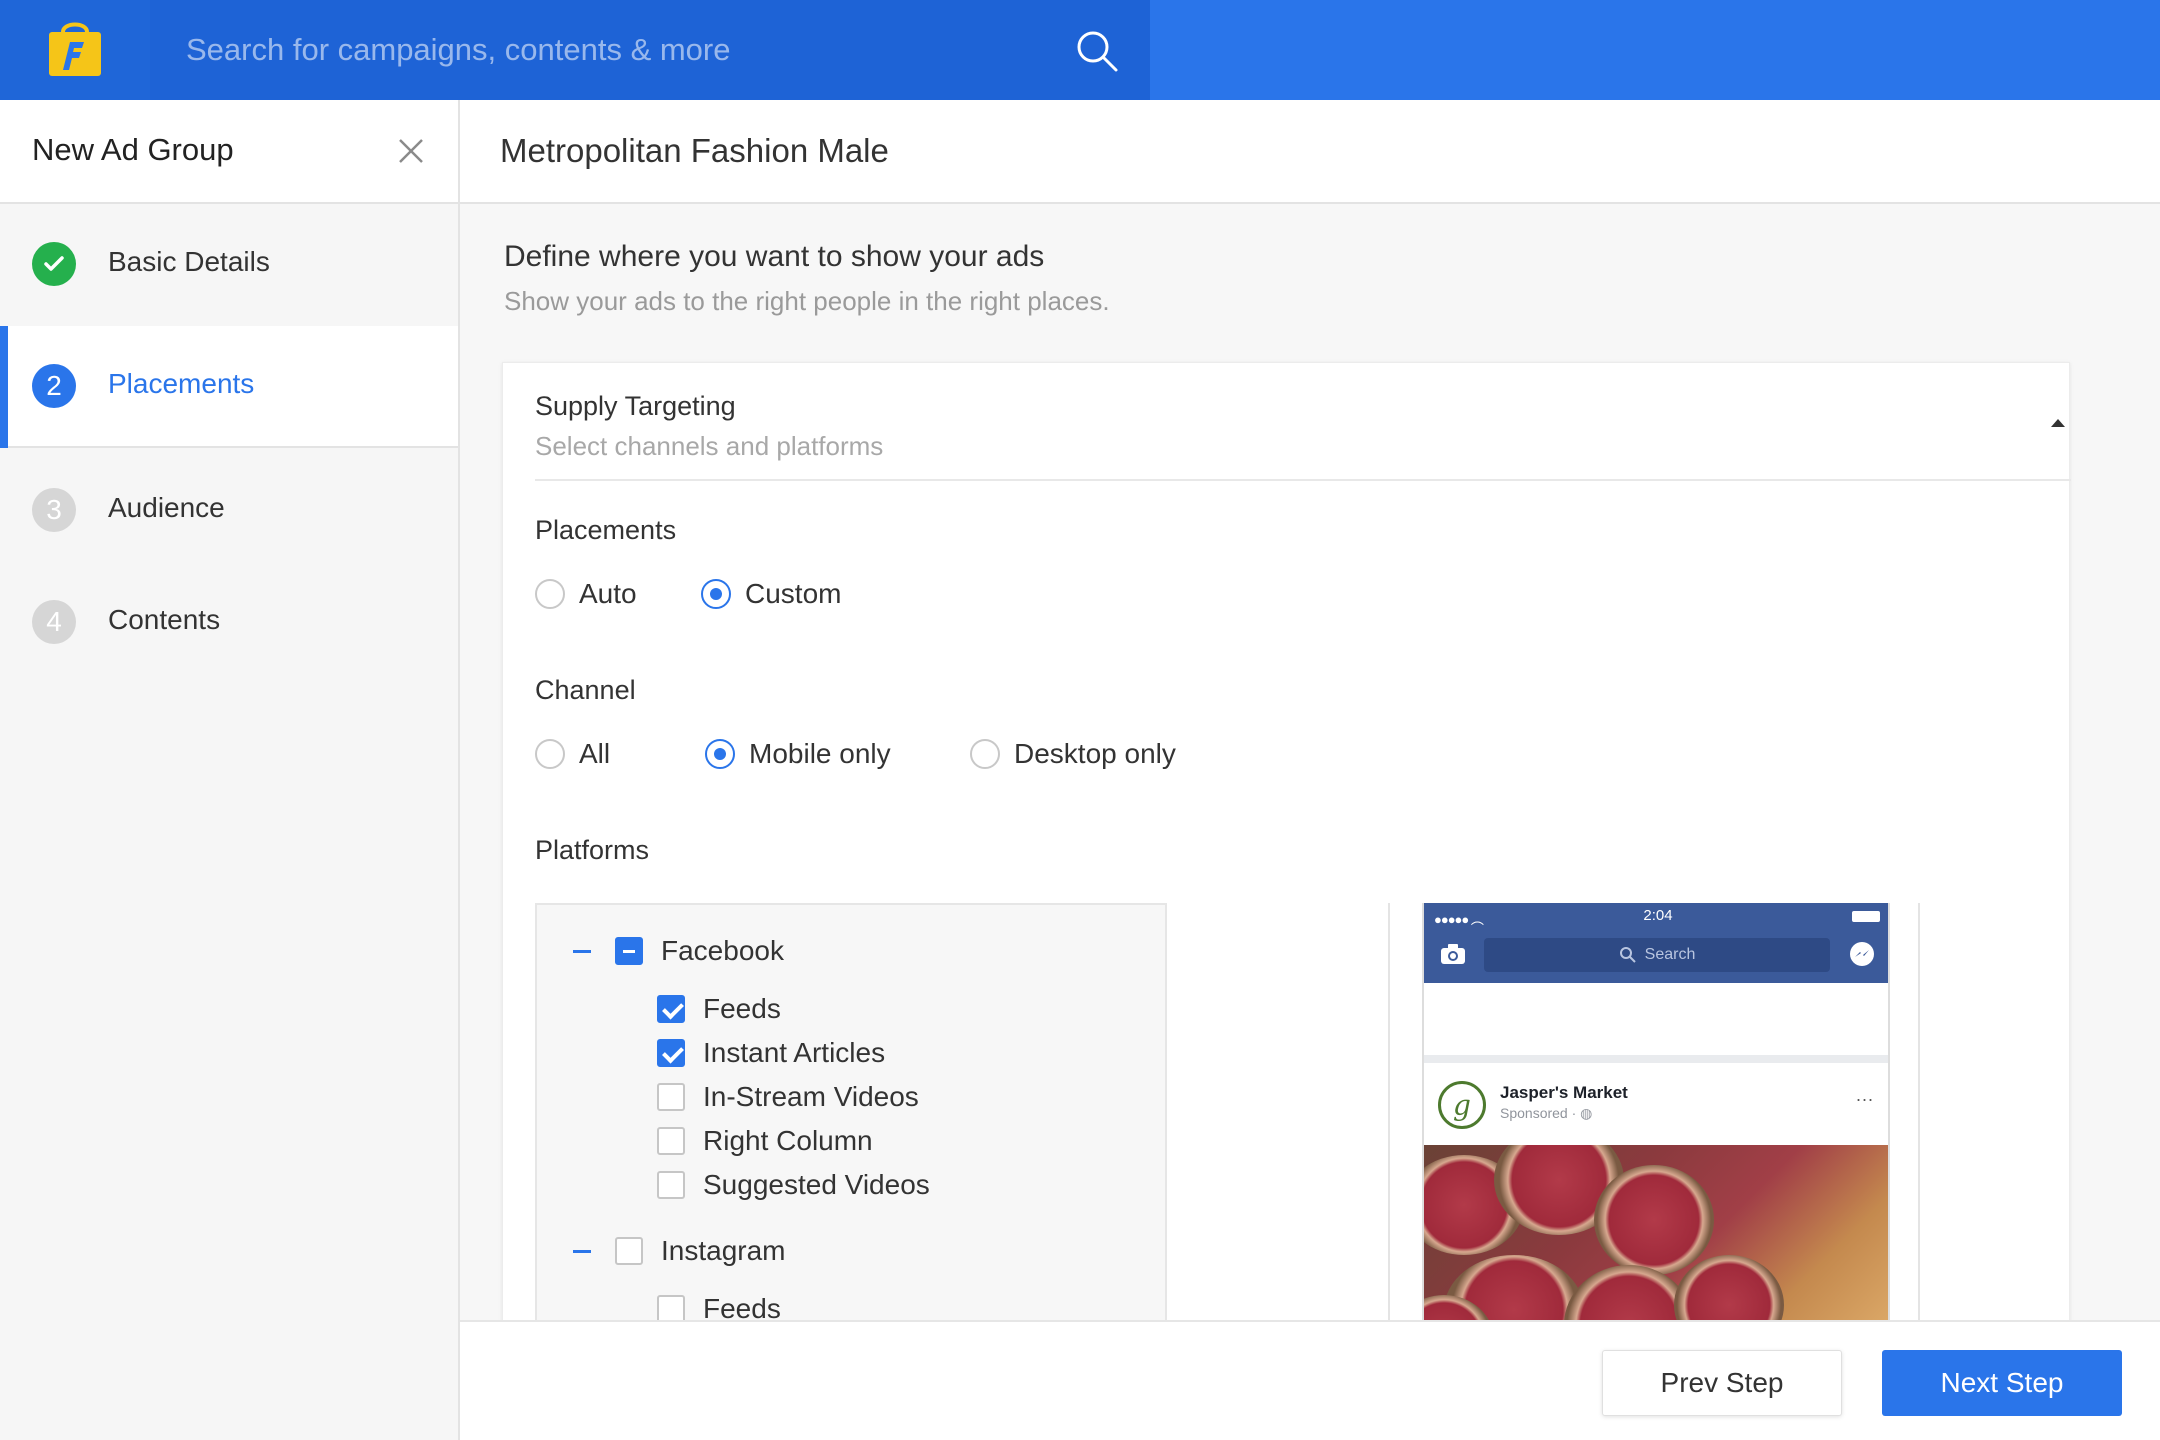  I want to click on option-fb-suggested-videos: Suggested Videos, so click(793, 1185).